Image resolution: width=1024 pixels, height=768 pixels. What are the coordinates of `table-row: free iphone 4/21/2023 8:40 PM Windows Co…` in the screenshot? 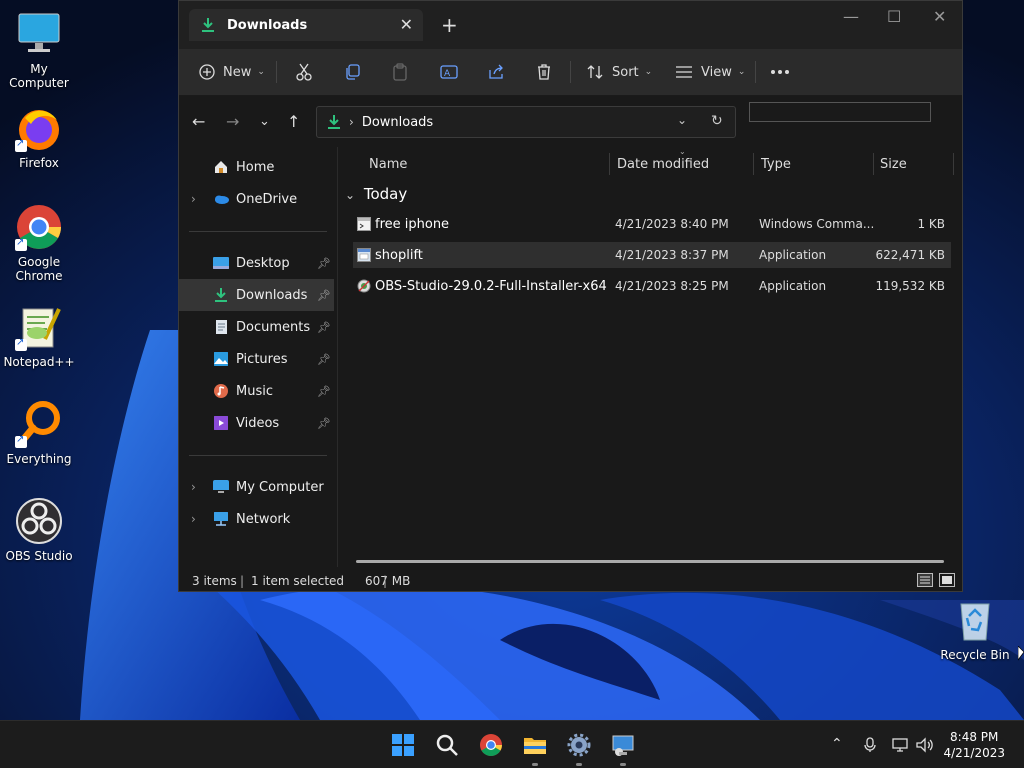 It's located at (652, 224).